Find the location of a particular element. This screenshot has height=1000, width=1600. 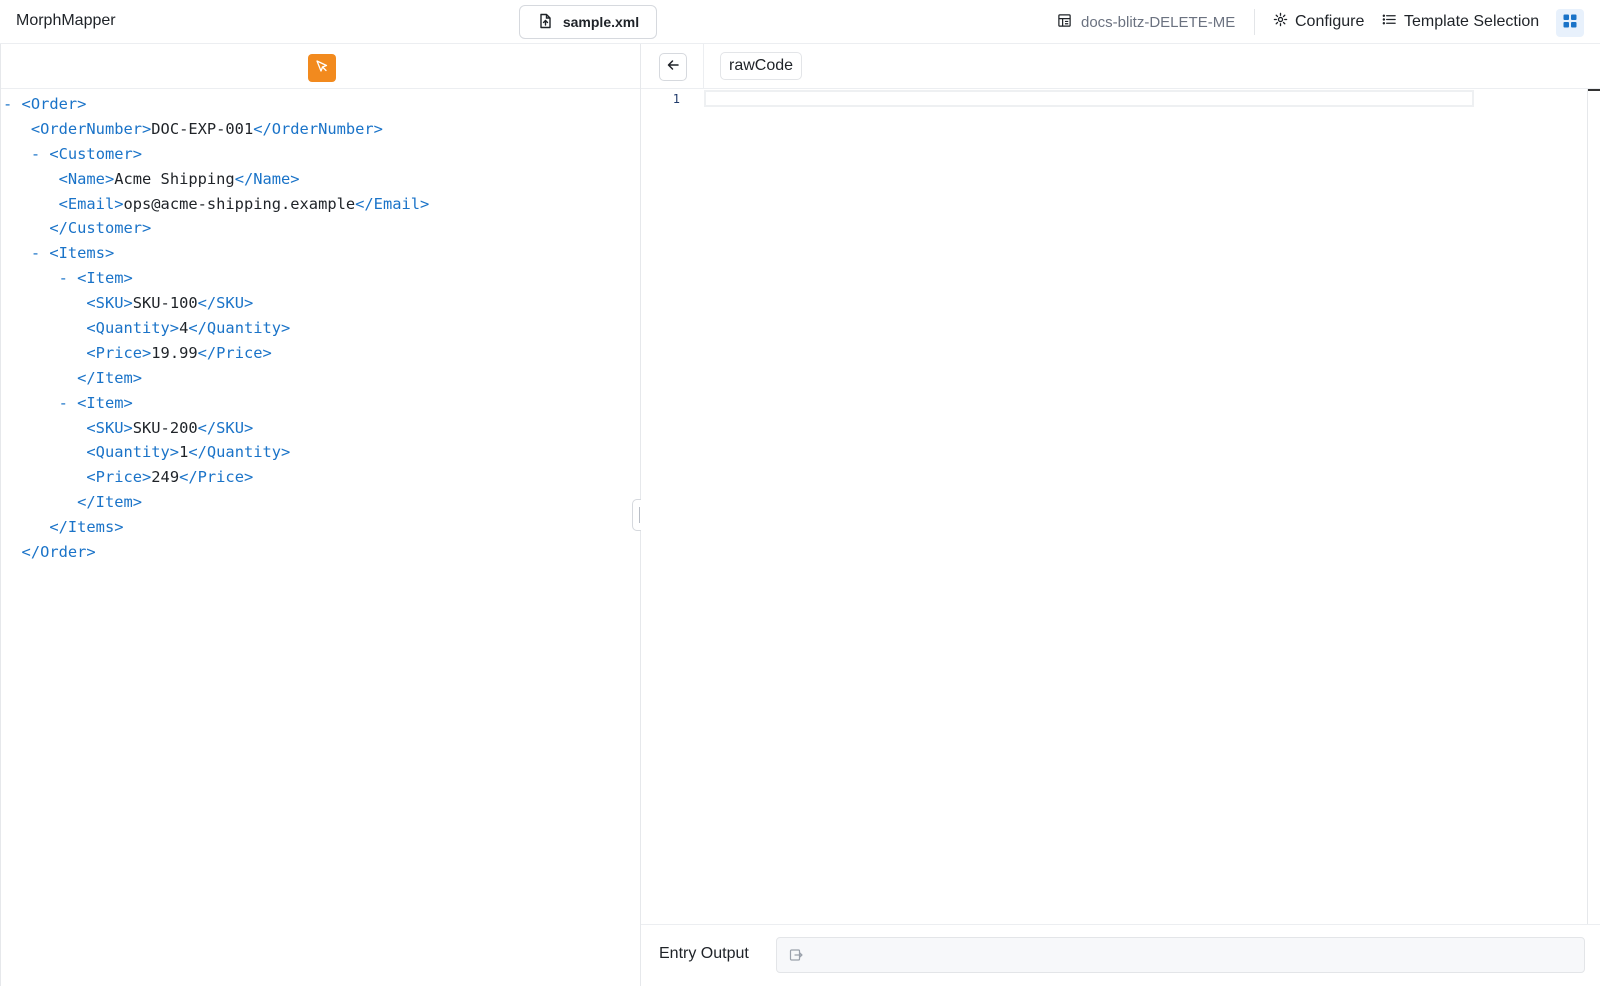

file-name: sample.xml is located at coordinates (601, 22).